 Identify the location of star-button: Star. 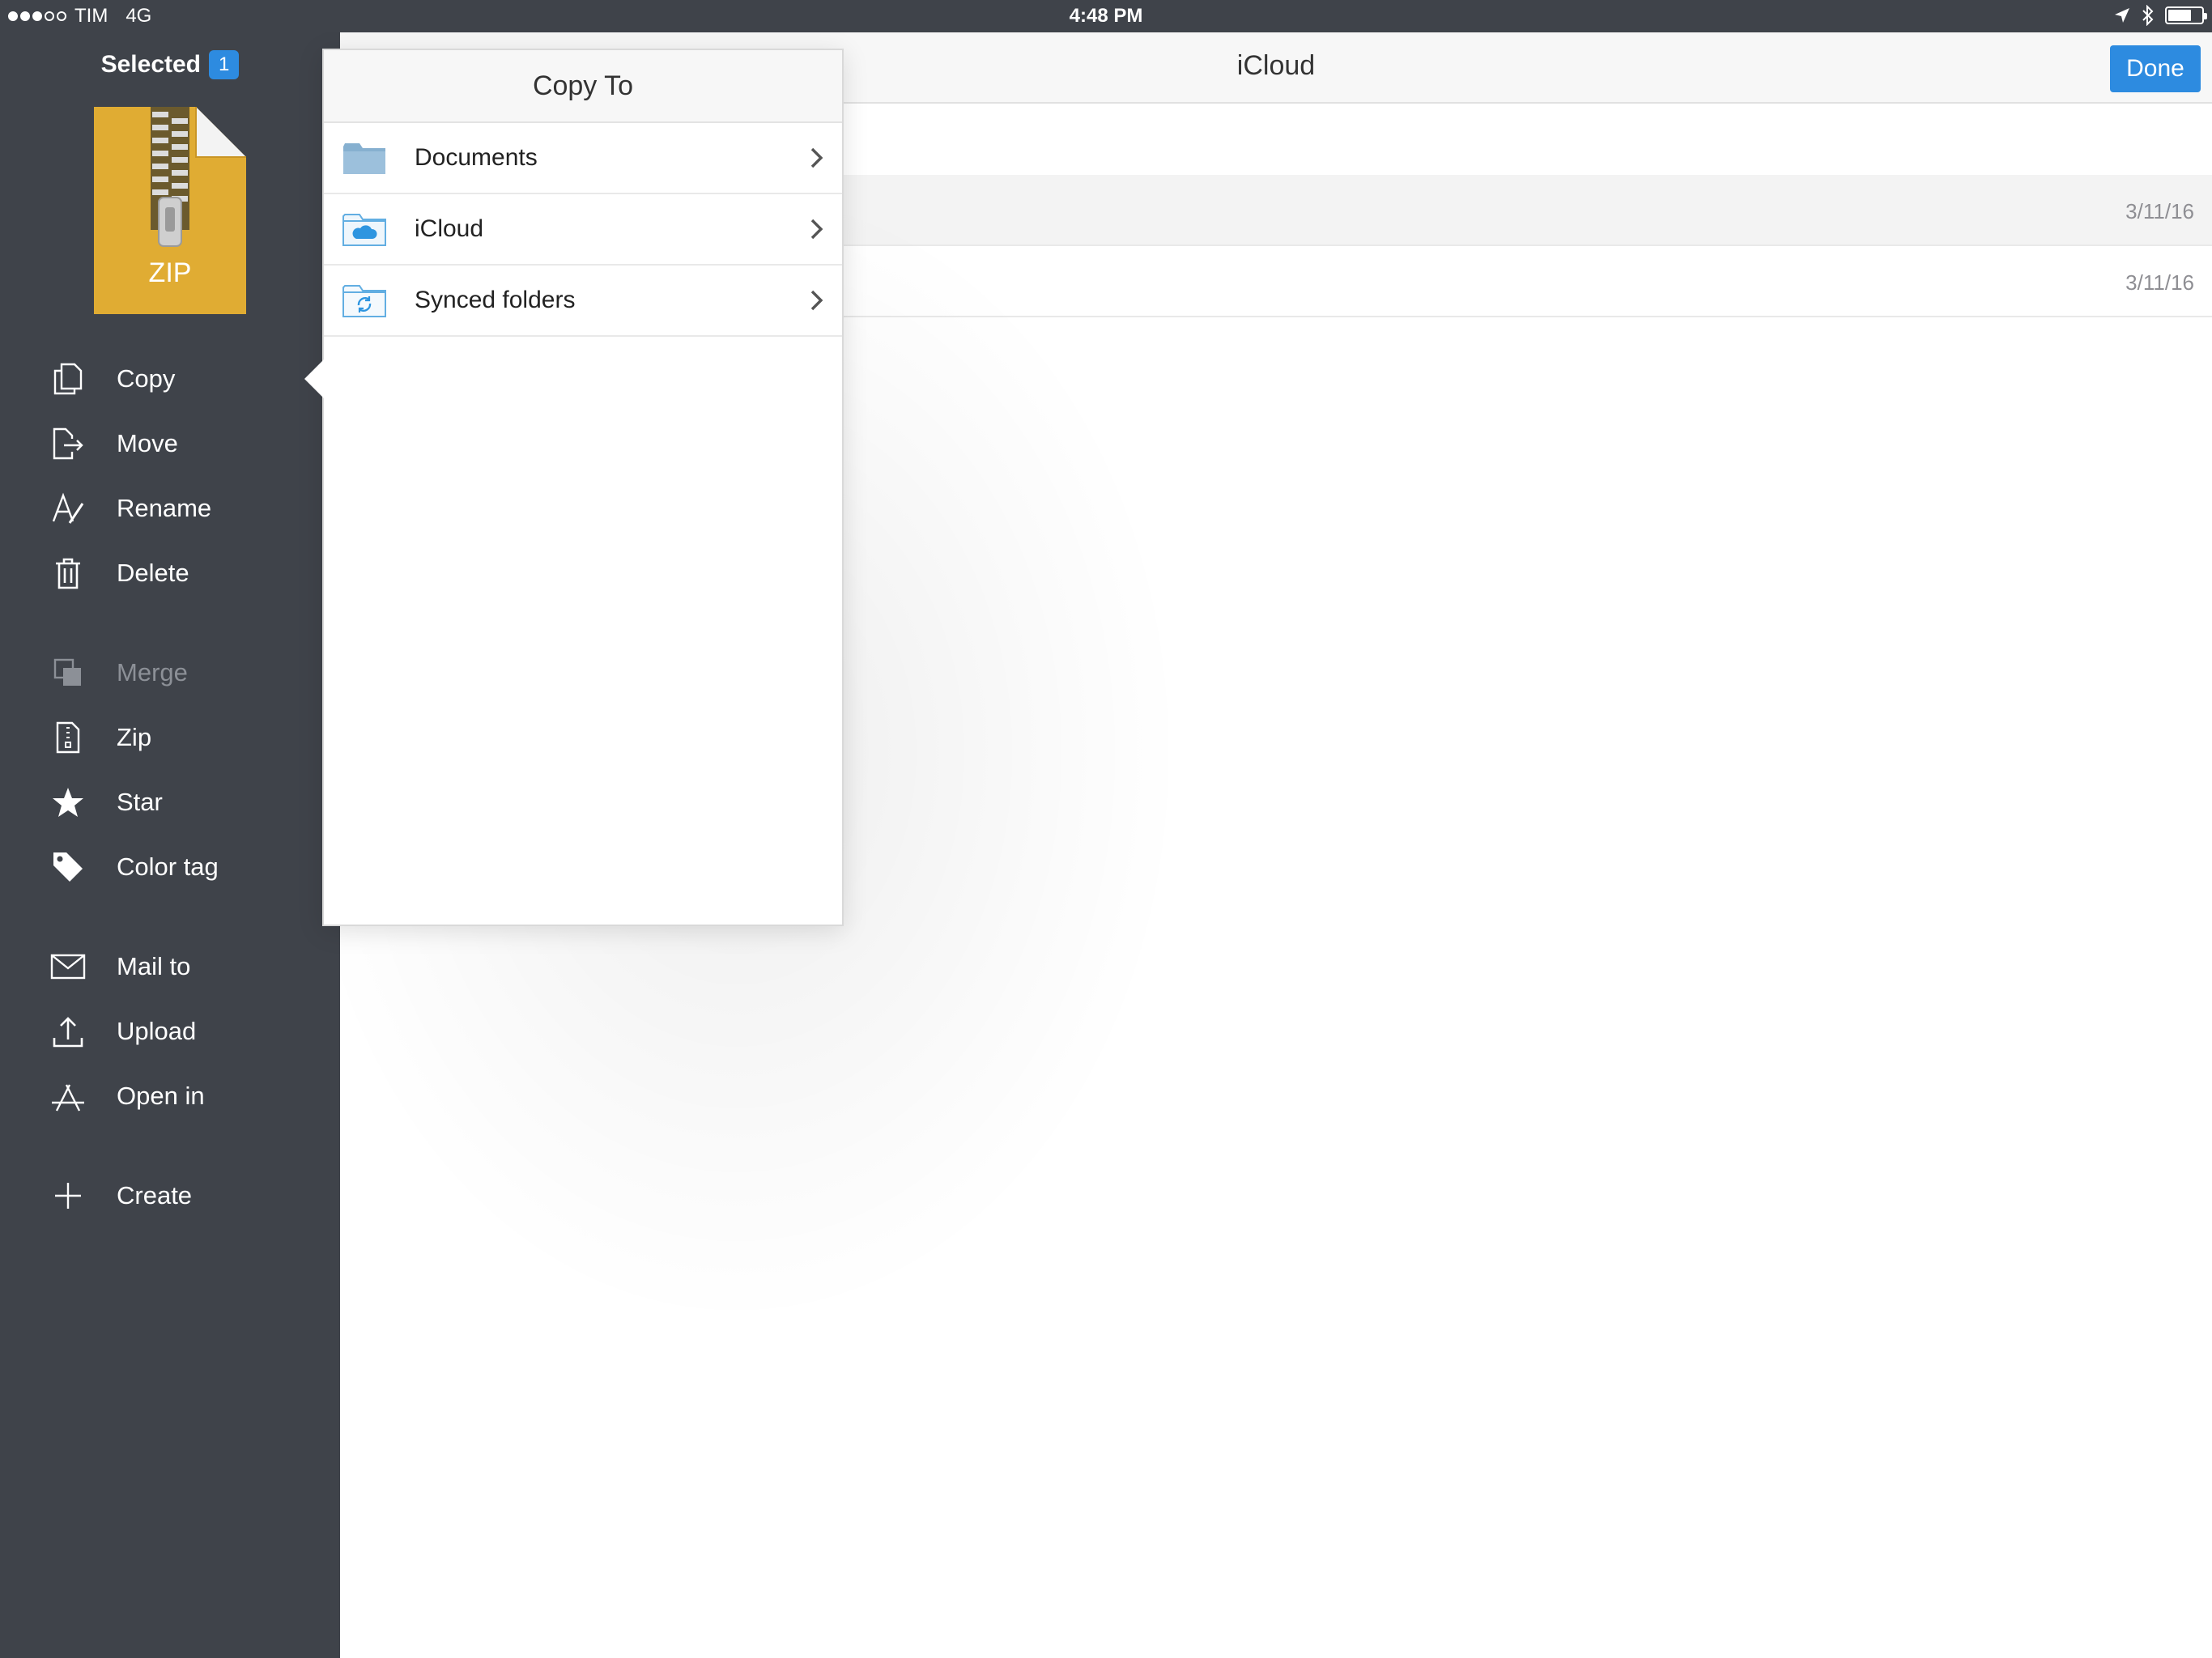
(106, 802).